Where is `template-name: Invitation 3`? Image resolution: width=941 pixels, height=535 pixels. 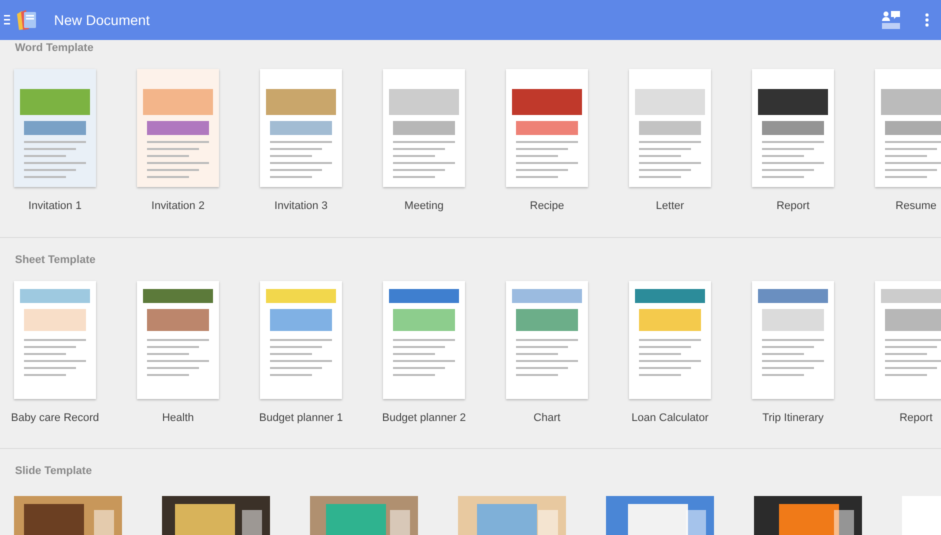 template-name: Invitation 3 is located at coordinates (301, 206).